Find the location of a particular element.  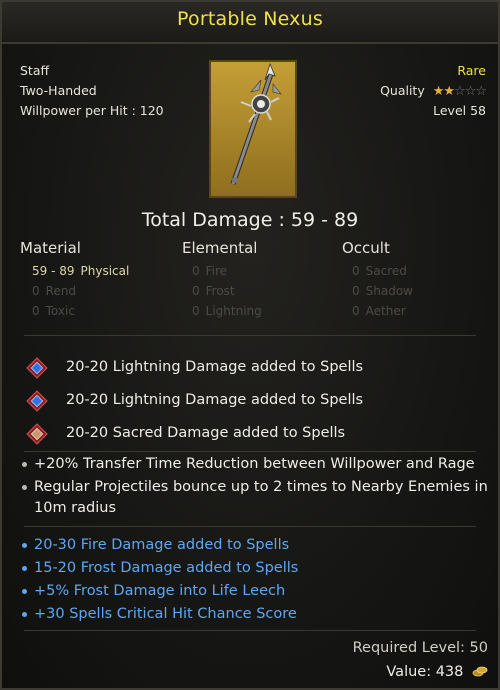

item-portrait is located at coordinates (253, 129).